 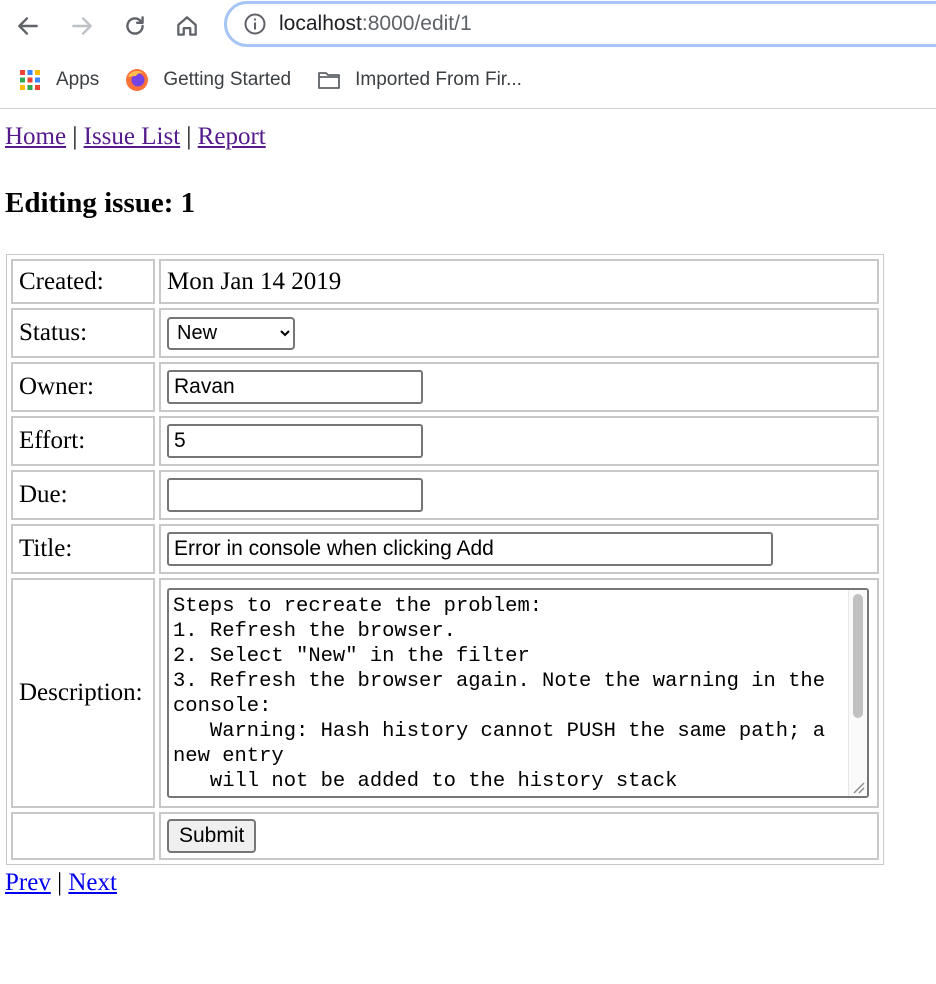 I want to click on title-cell, so click(x=519, y=549).